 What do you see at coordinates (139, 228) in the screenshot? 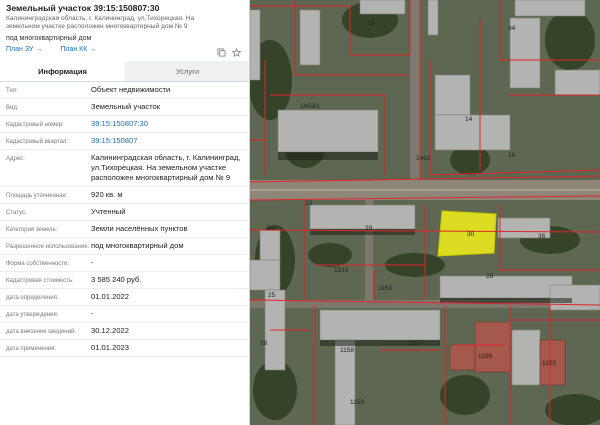
I see `property-value: Земли населённых пунктов` at bounding box center [139, 228].